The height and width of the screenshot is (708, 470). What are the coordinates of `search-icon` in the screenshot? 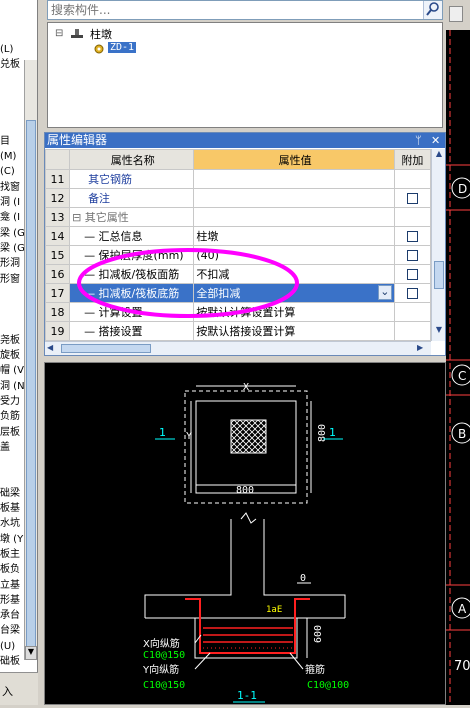 It's located at (432, 9).